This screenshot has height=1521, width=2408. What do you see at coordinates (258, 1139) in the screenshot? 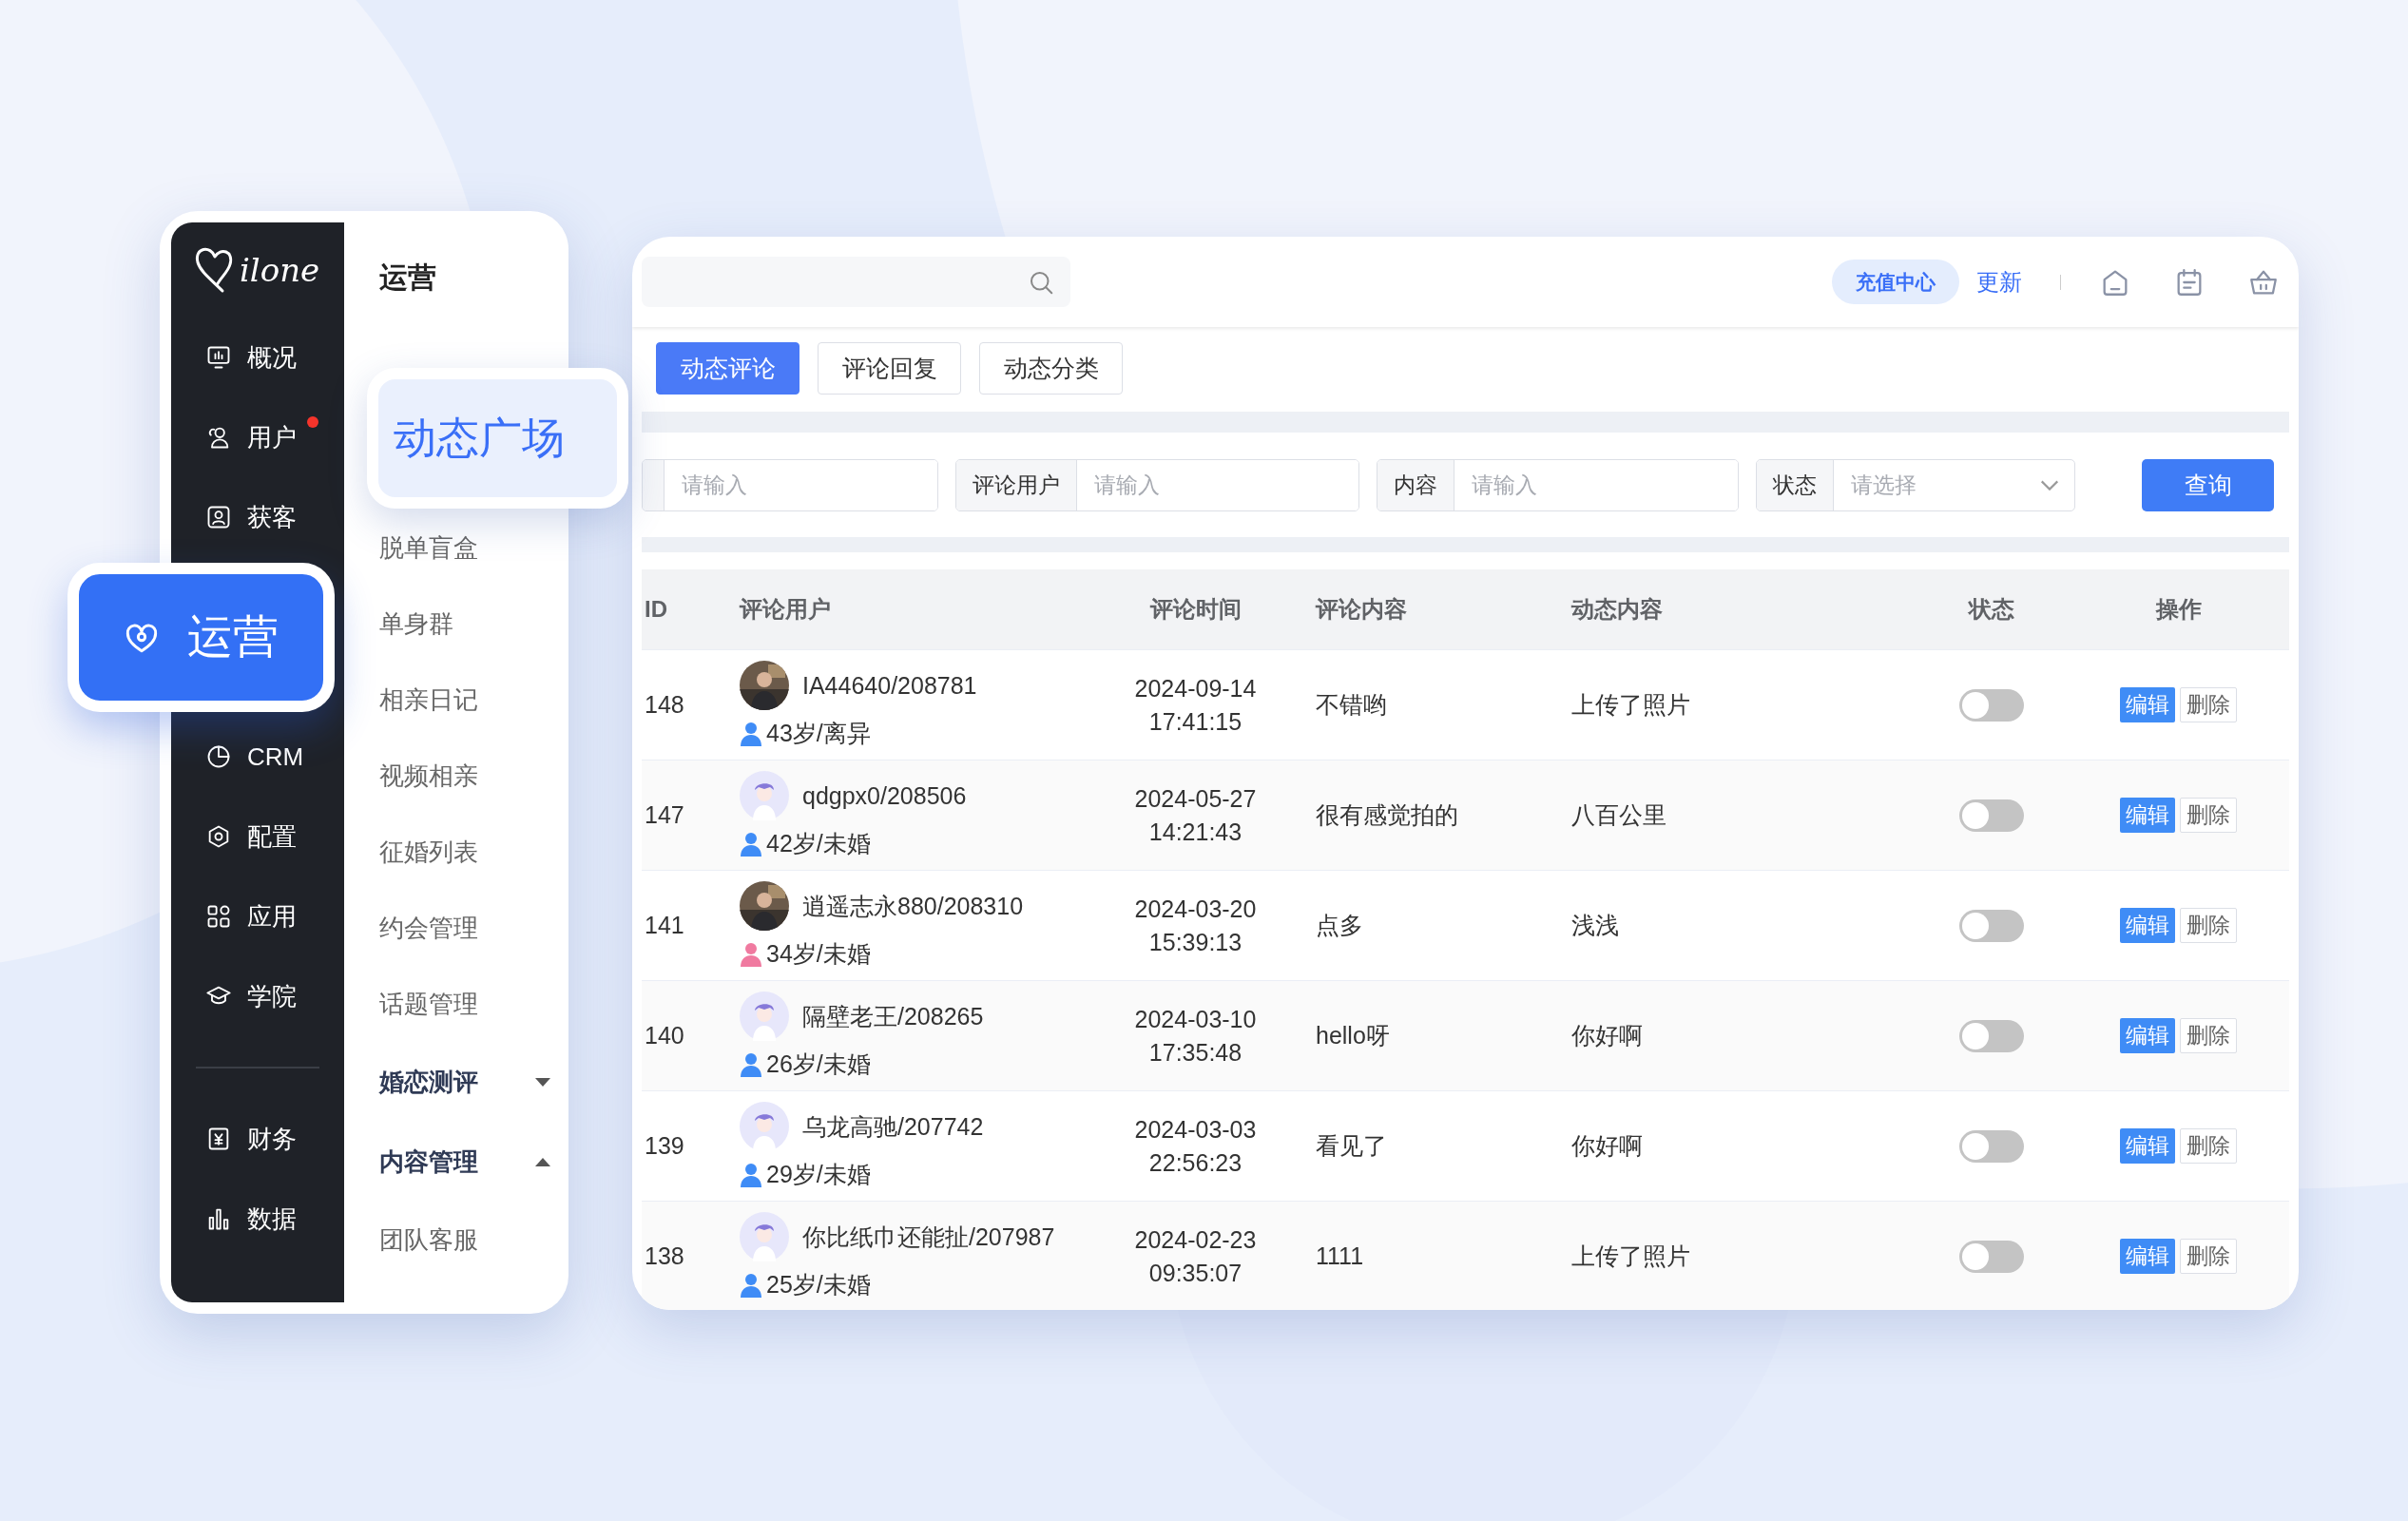
I see `rail-item: 财务` at bounding box center [258, 1139].